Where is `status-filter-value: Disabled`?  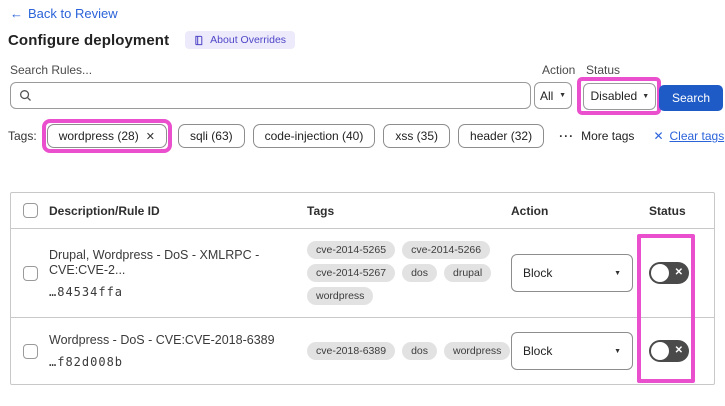
status-filter-value: Disabled is located at coordinates (614, 96).